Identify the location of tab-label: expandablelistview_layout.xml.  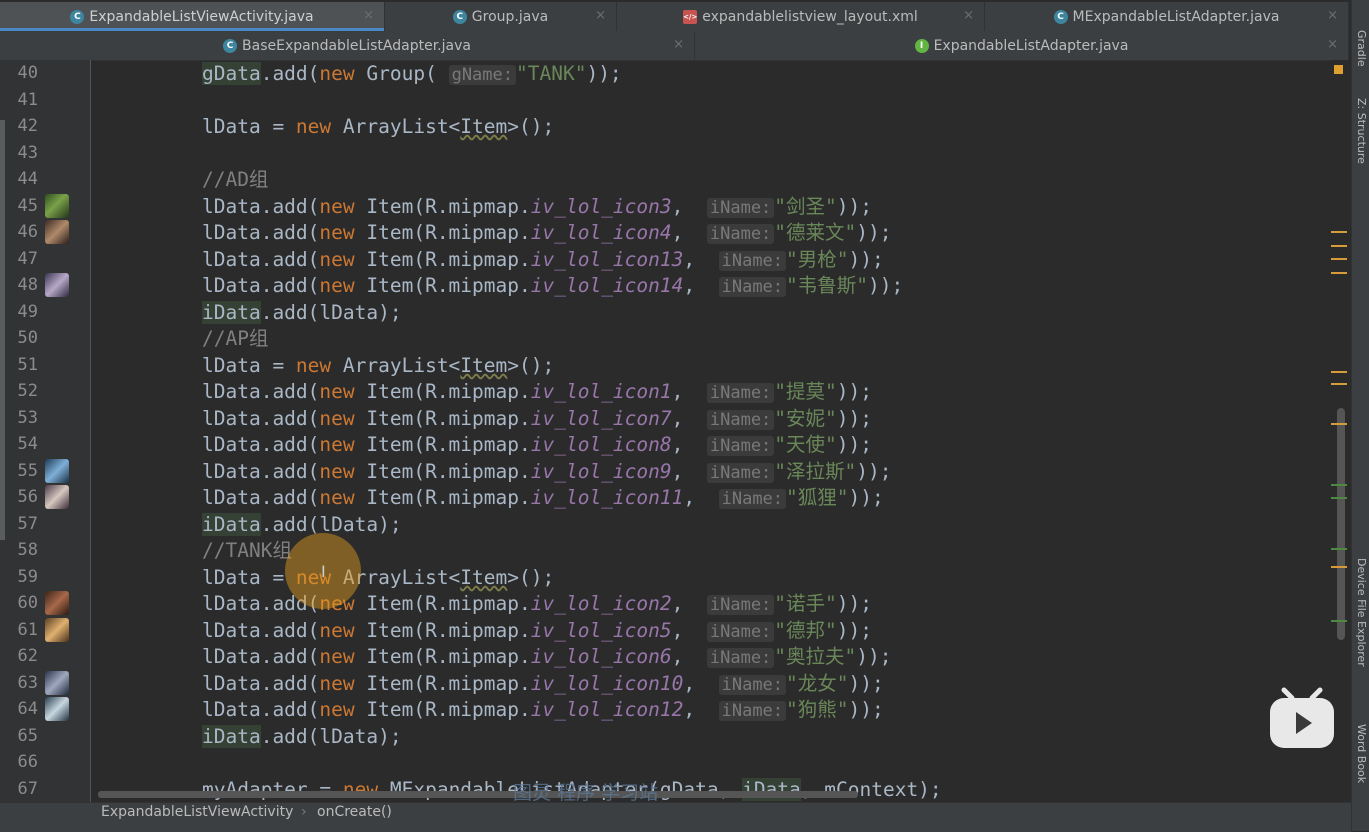
(810, 16).